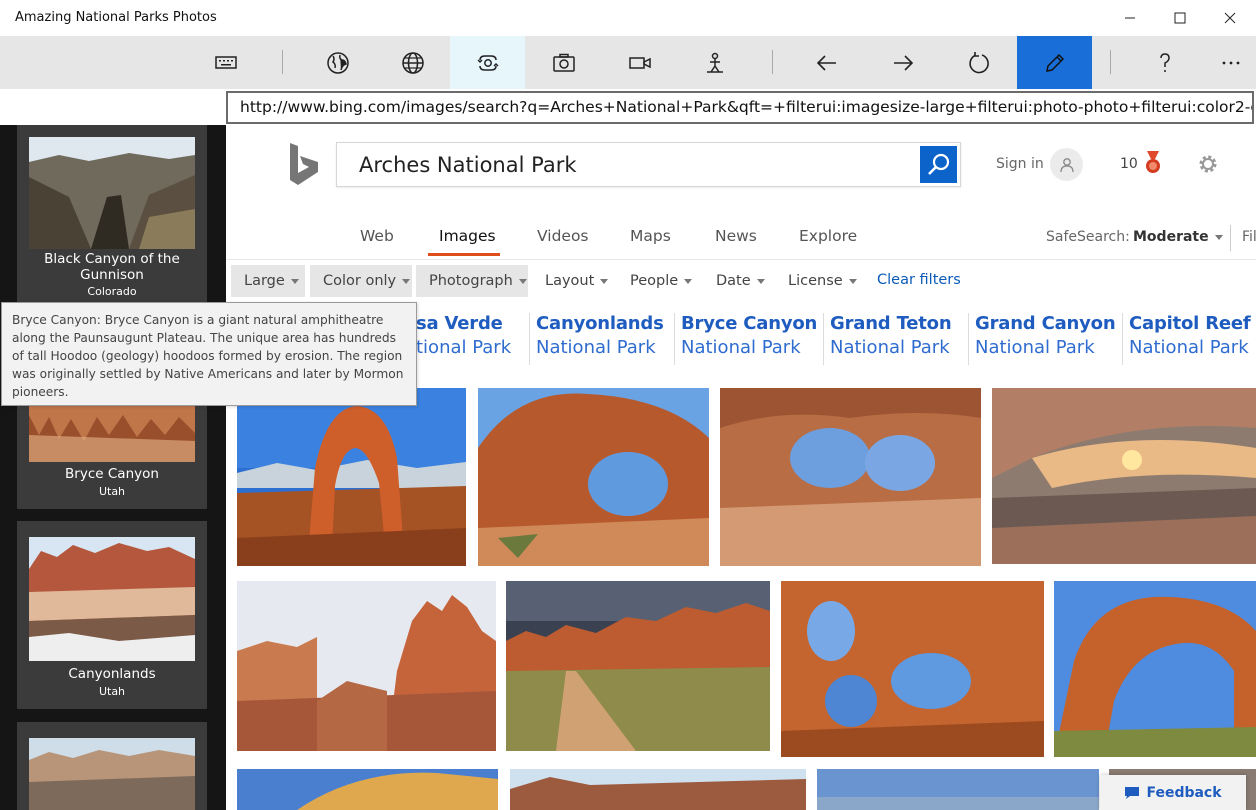 This screenshot has width=1256, height=810. What do you see at coordinates (1153, 163) in the screenshot?
I see `rewards-medal-icon` at bounding box center [1153, 163].